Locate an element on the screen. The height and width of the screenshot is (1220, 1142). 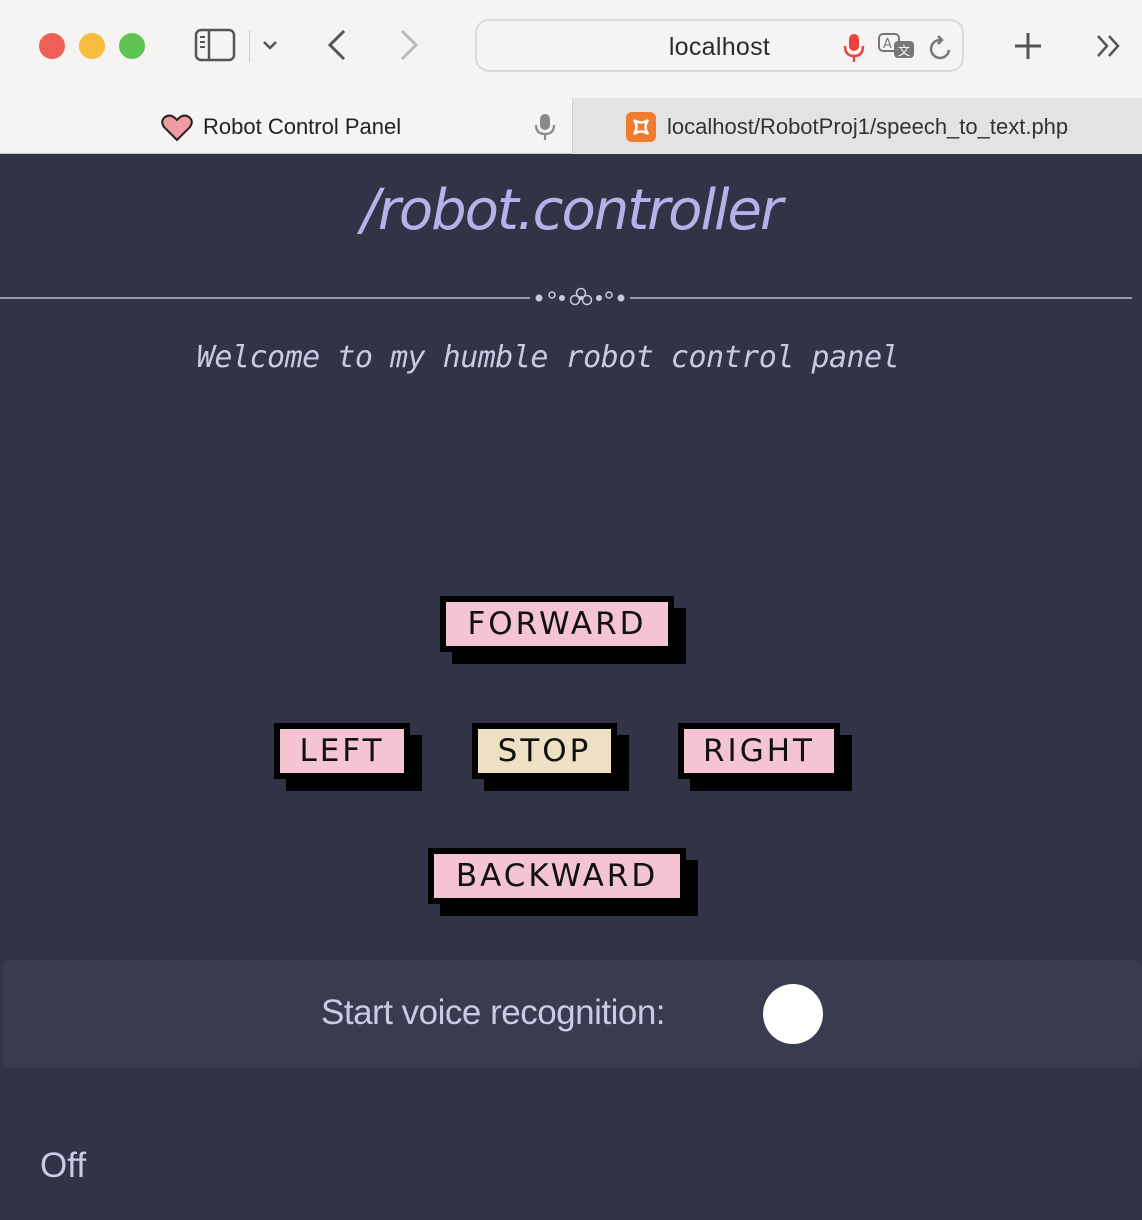
minimize-window-button is located at coordinates (92, 46).